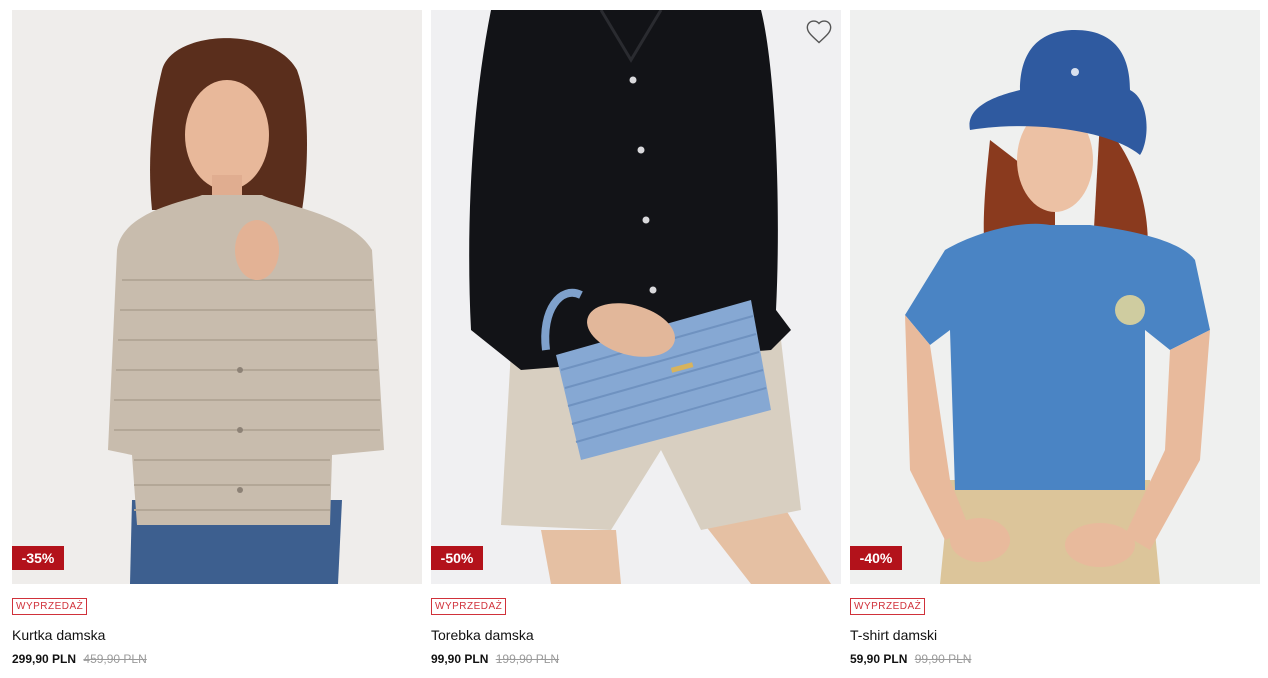 This screenshot has width=1268, height=678. Describe the element at coordinates (460, 659) in the screenshot. I see `current-price: 99,90 PLN` at that location.